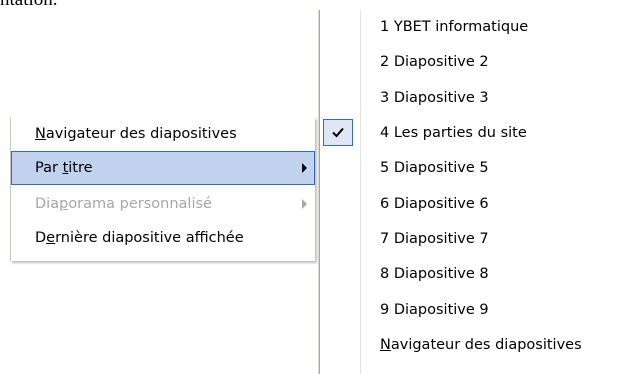 Image resolution: width=632 pixels, height=374 pixels. Describe the element at coordinates (434, 274) in the screenshot. I see `slide-item-label: 8 Diapositive 8` at that location.